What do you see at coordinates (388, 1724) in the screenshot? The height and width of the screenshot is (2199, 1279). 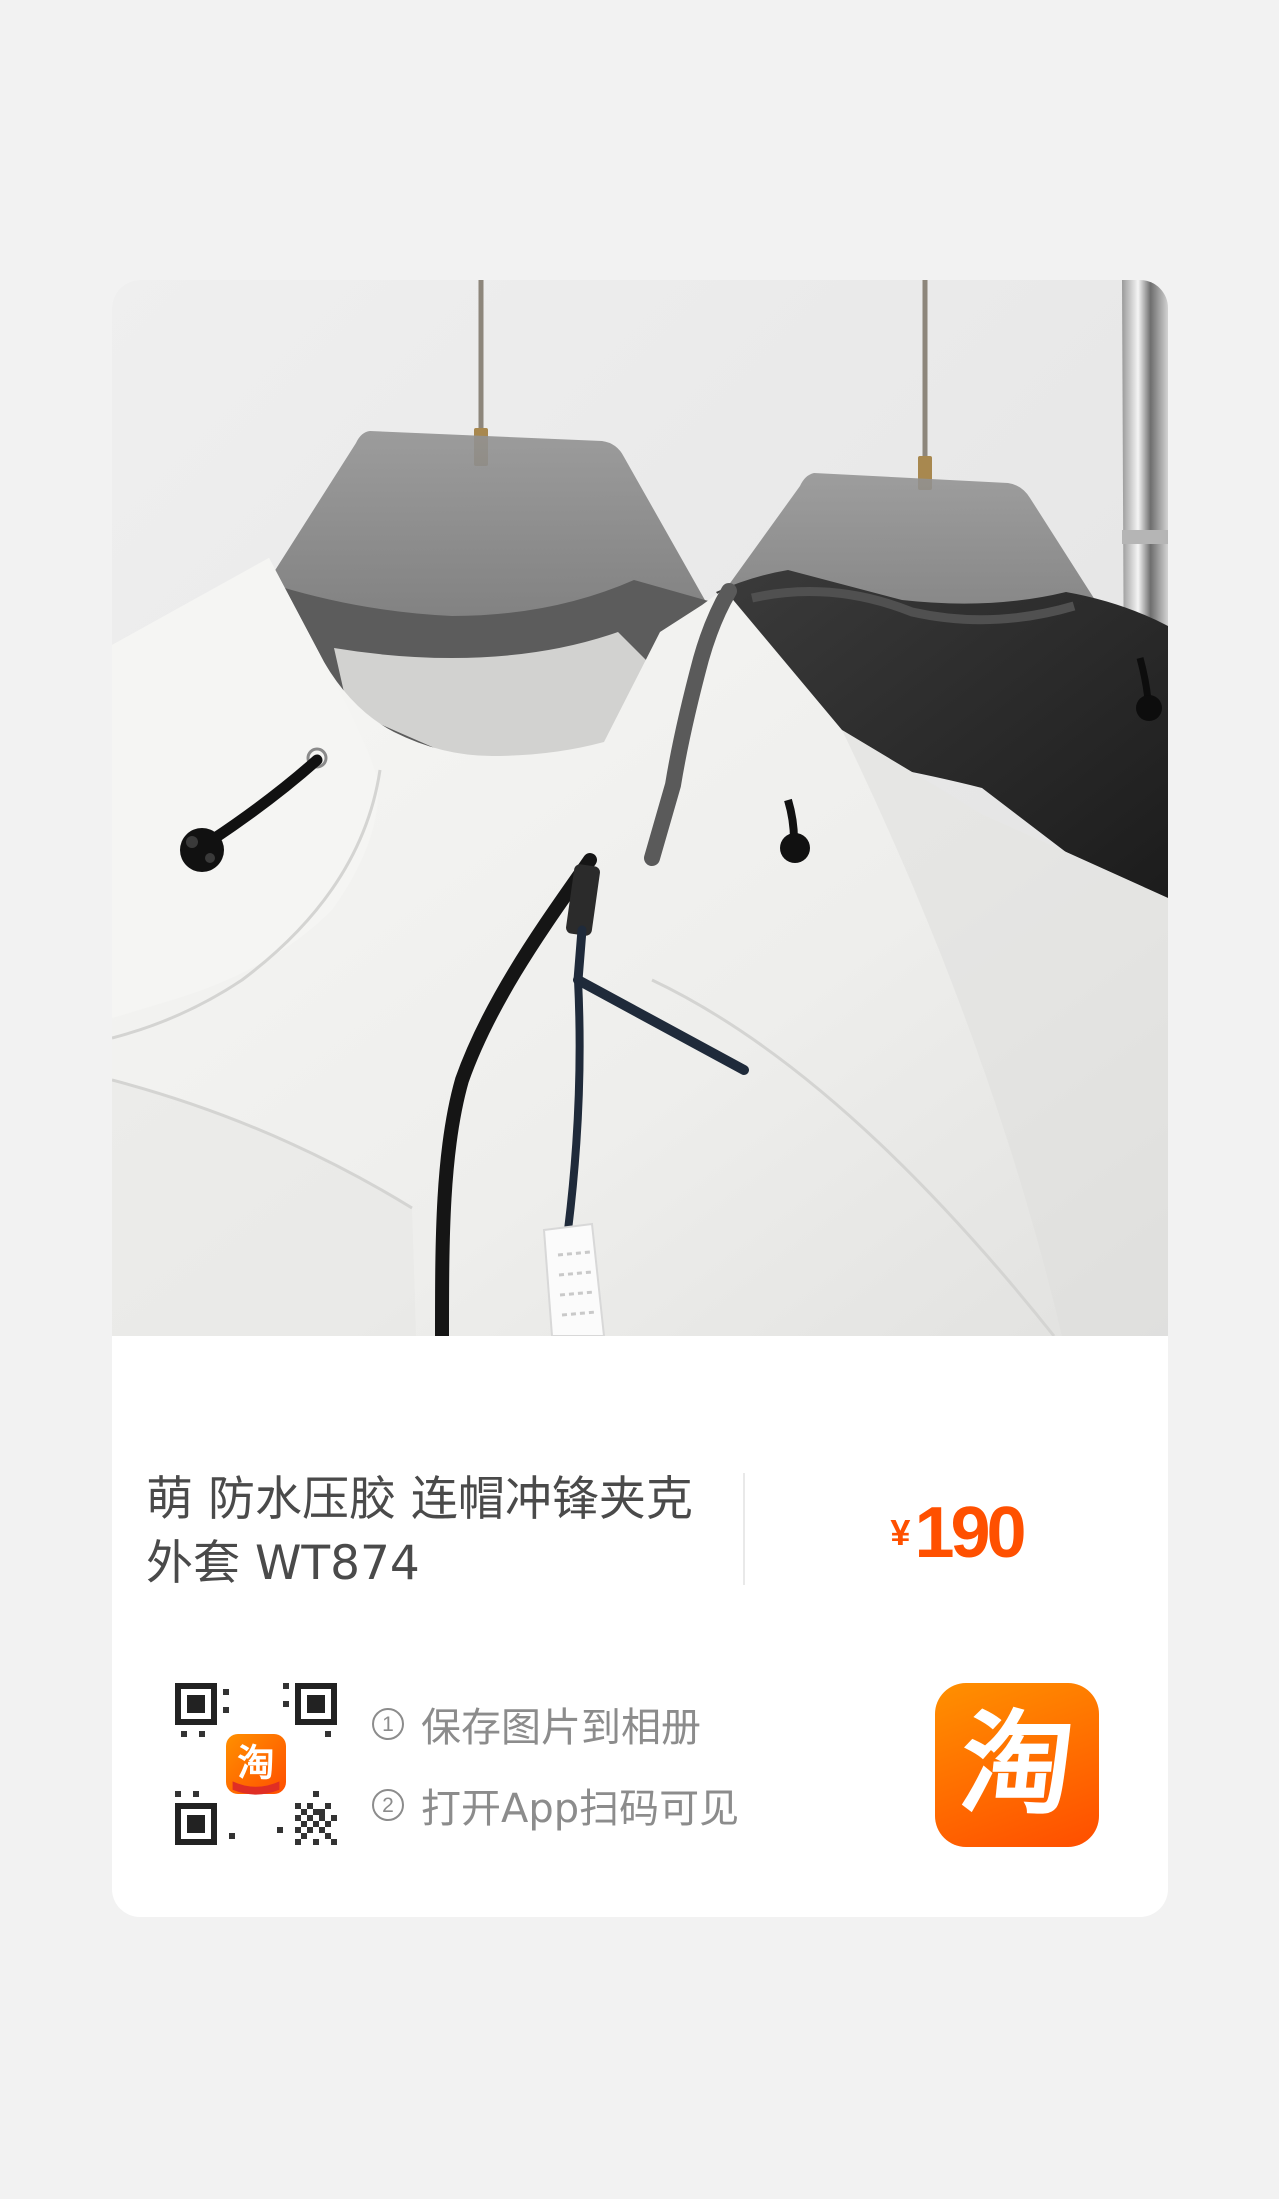 I see `step-number-badge: 1` at bounding box center [388, 1724].